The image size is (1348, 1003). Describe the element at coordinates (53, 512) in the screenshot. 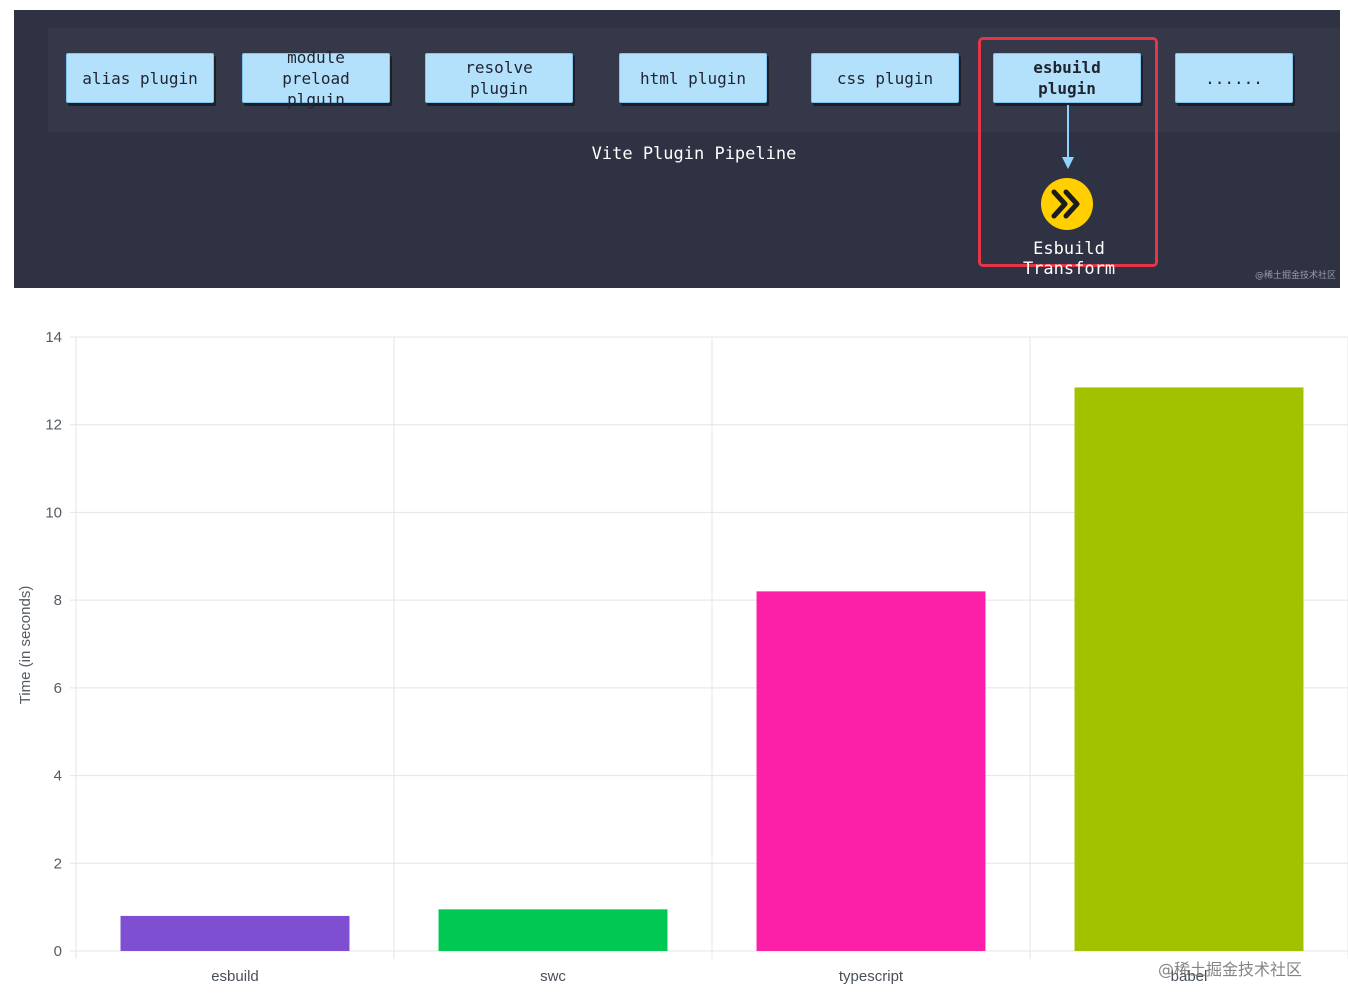

I see `y-tick-label: 10` at that location.